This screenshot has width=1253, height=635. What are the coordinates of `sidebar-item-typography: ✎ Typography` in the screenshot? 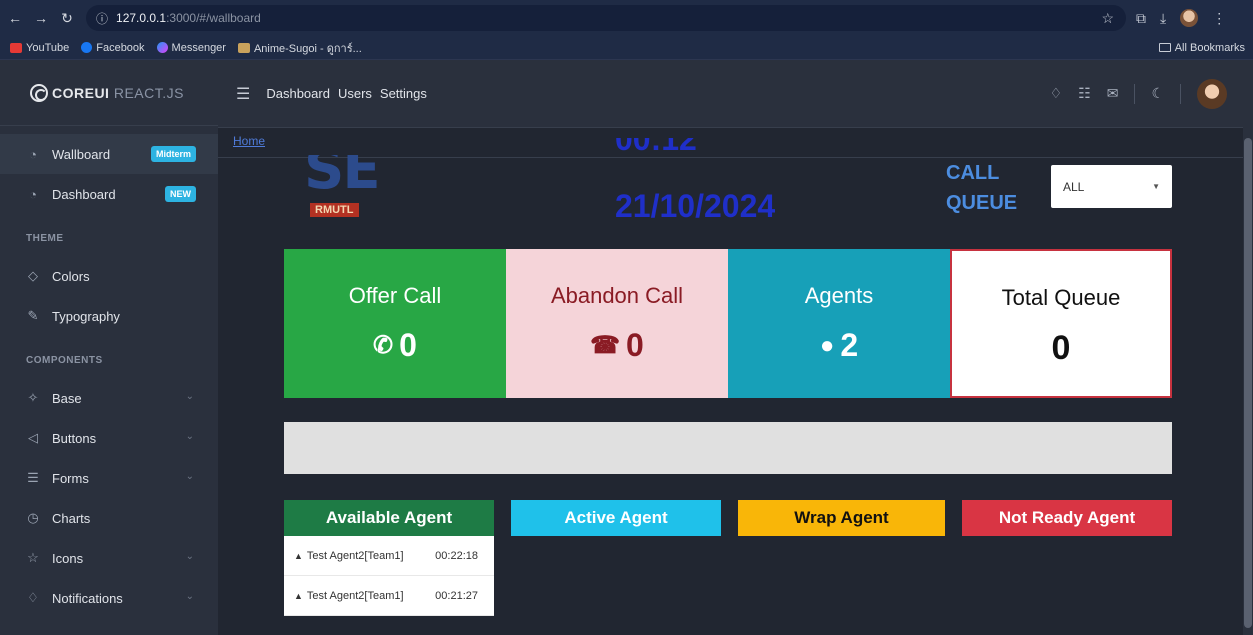 It's located at (109, 316).